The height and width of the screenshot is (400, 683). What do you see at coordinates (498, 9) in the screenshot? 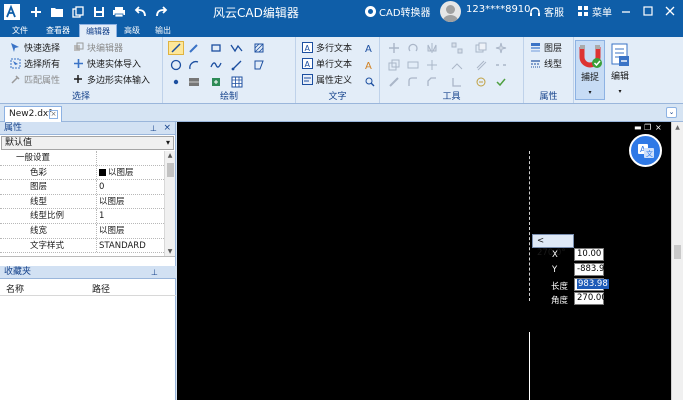
I see `user-name: 123****8910` at bounding box center [498, 9].